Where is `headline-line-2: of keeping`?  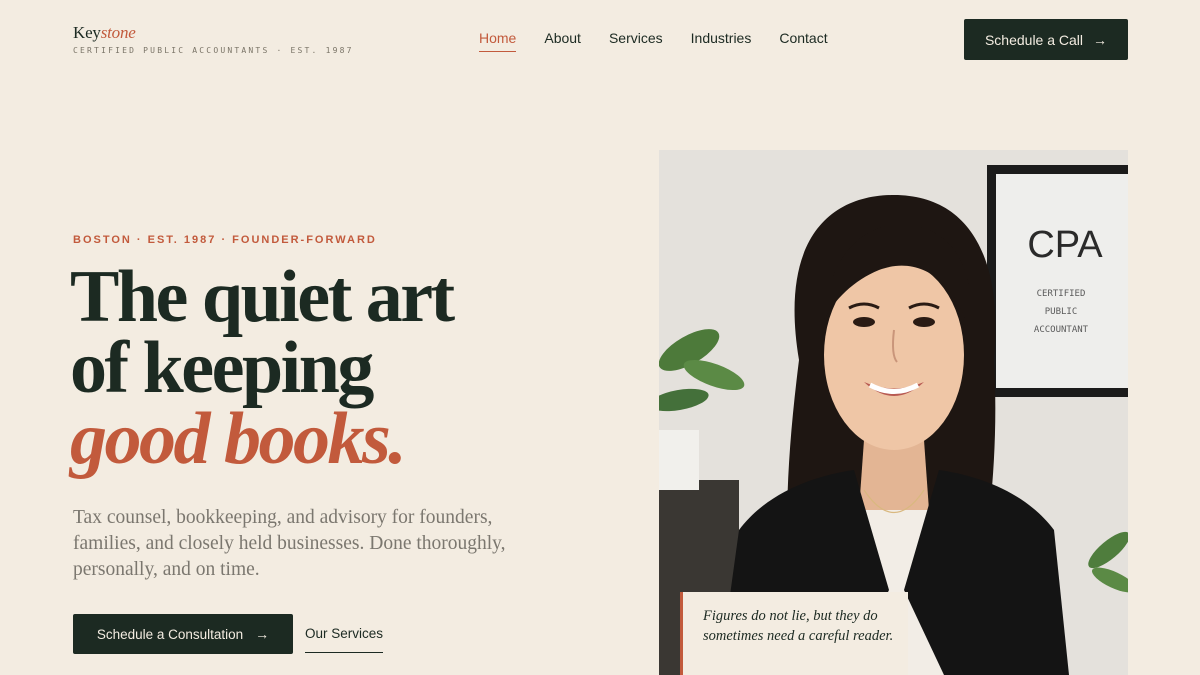
headline-line-2: of keeping is located at coordinates (222, 368).